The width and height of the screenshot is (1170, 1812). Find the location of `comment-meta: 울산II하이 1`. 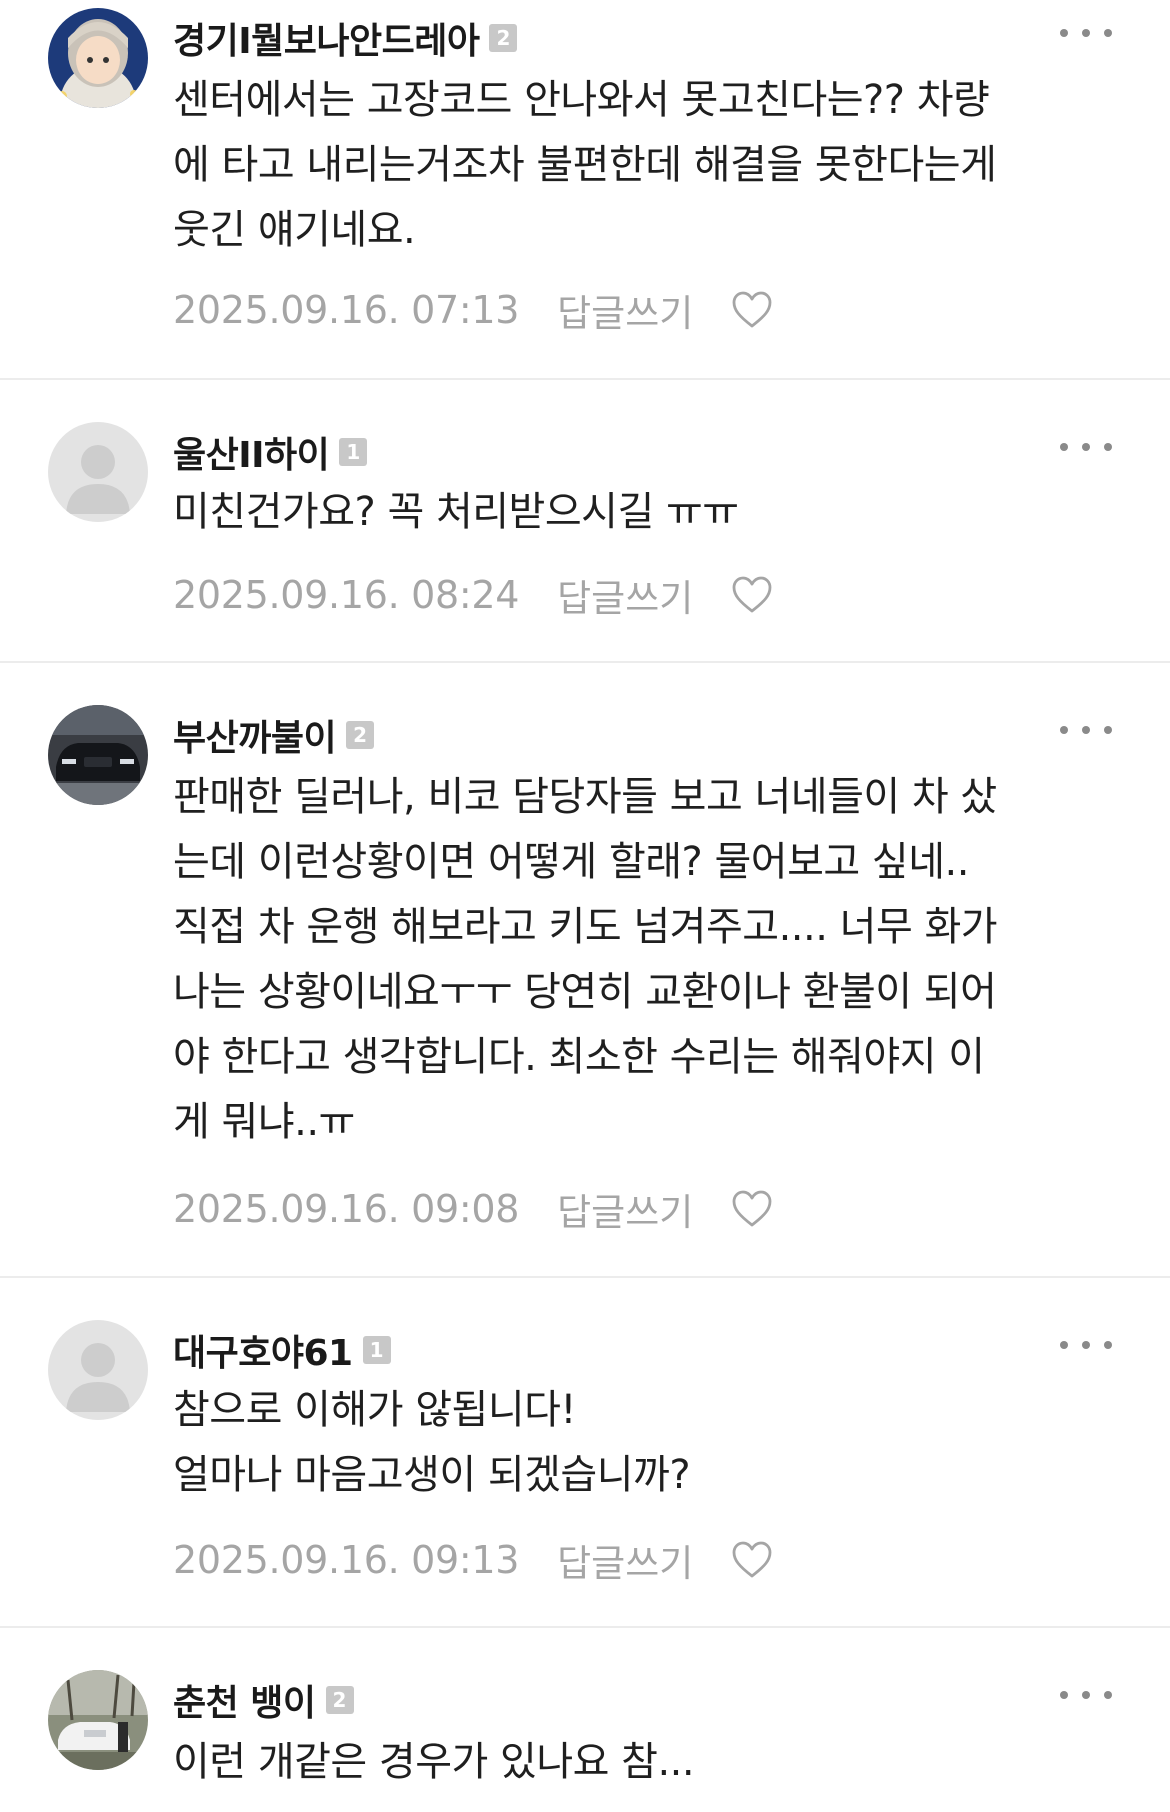

comment-meta: 울산II하이 1 is located at coordinates (270, 452).